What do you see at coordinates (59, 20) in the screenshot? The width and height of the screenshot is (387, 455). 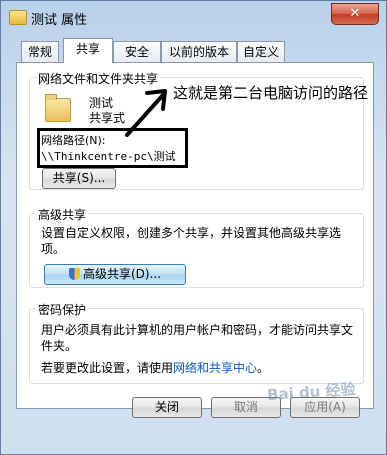 I see `window-title: 测试 属性` at bounding box center [59, 20].